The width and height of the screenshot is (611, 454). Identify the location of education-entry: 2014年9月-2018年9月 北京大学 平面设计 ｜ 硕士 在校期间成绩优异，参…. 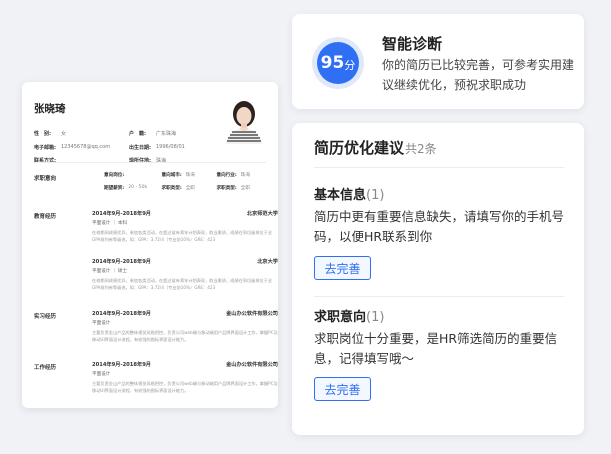
(185, 274).